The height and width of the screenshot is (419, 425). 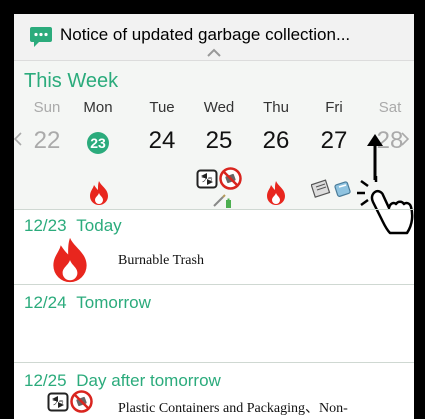 I want to click on day-name-tue: Tue, so click(x=162, y=107).